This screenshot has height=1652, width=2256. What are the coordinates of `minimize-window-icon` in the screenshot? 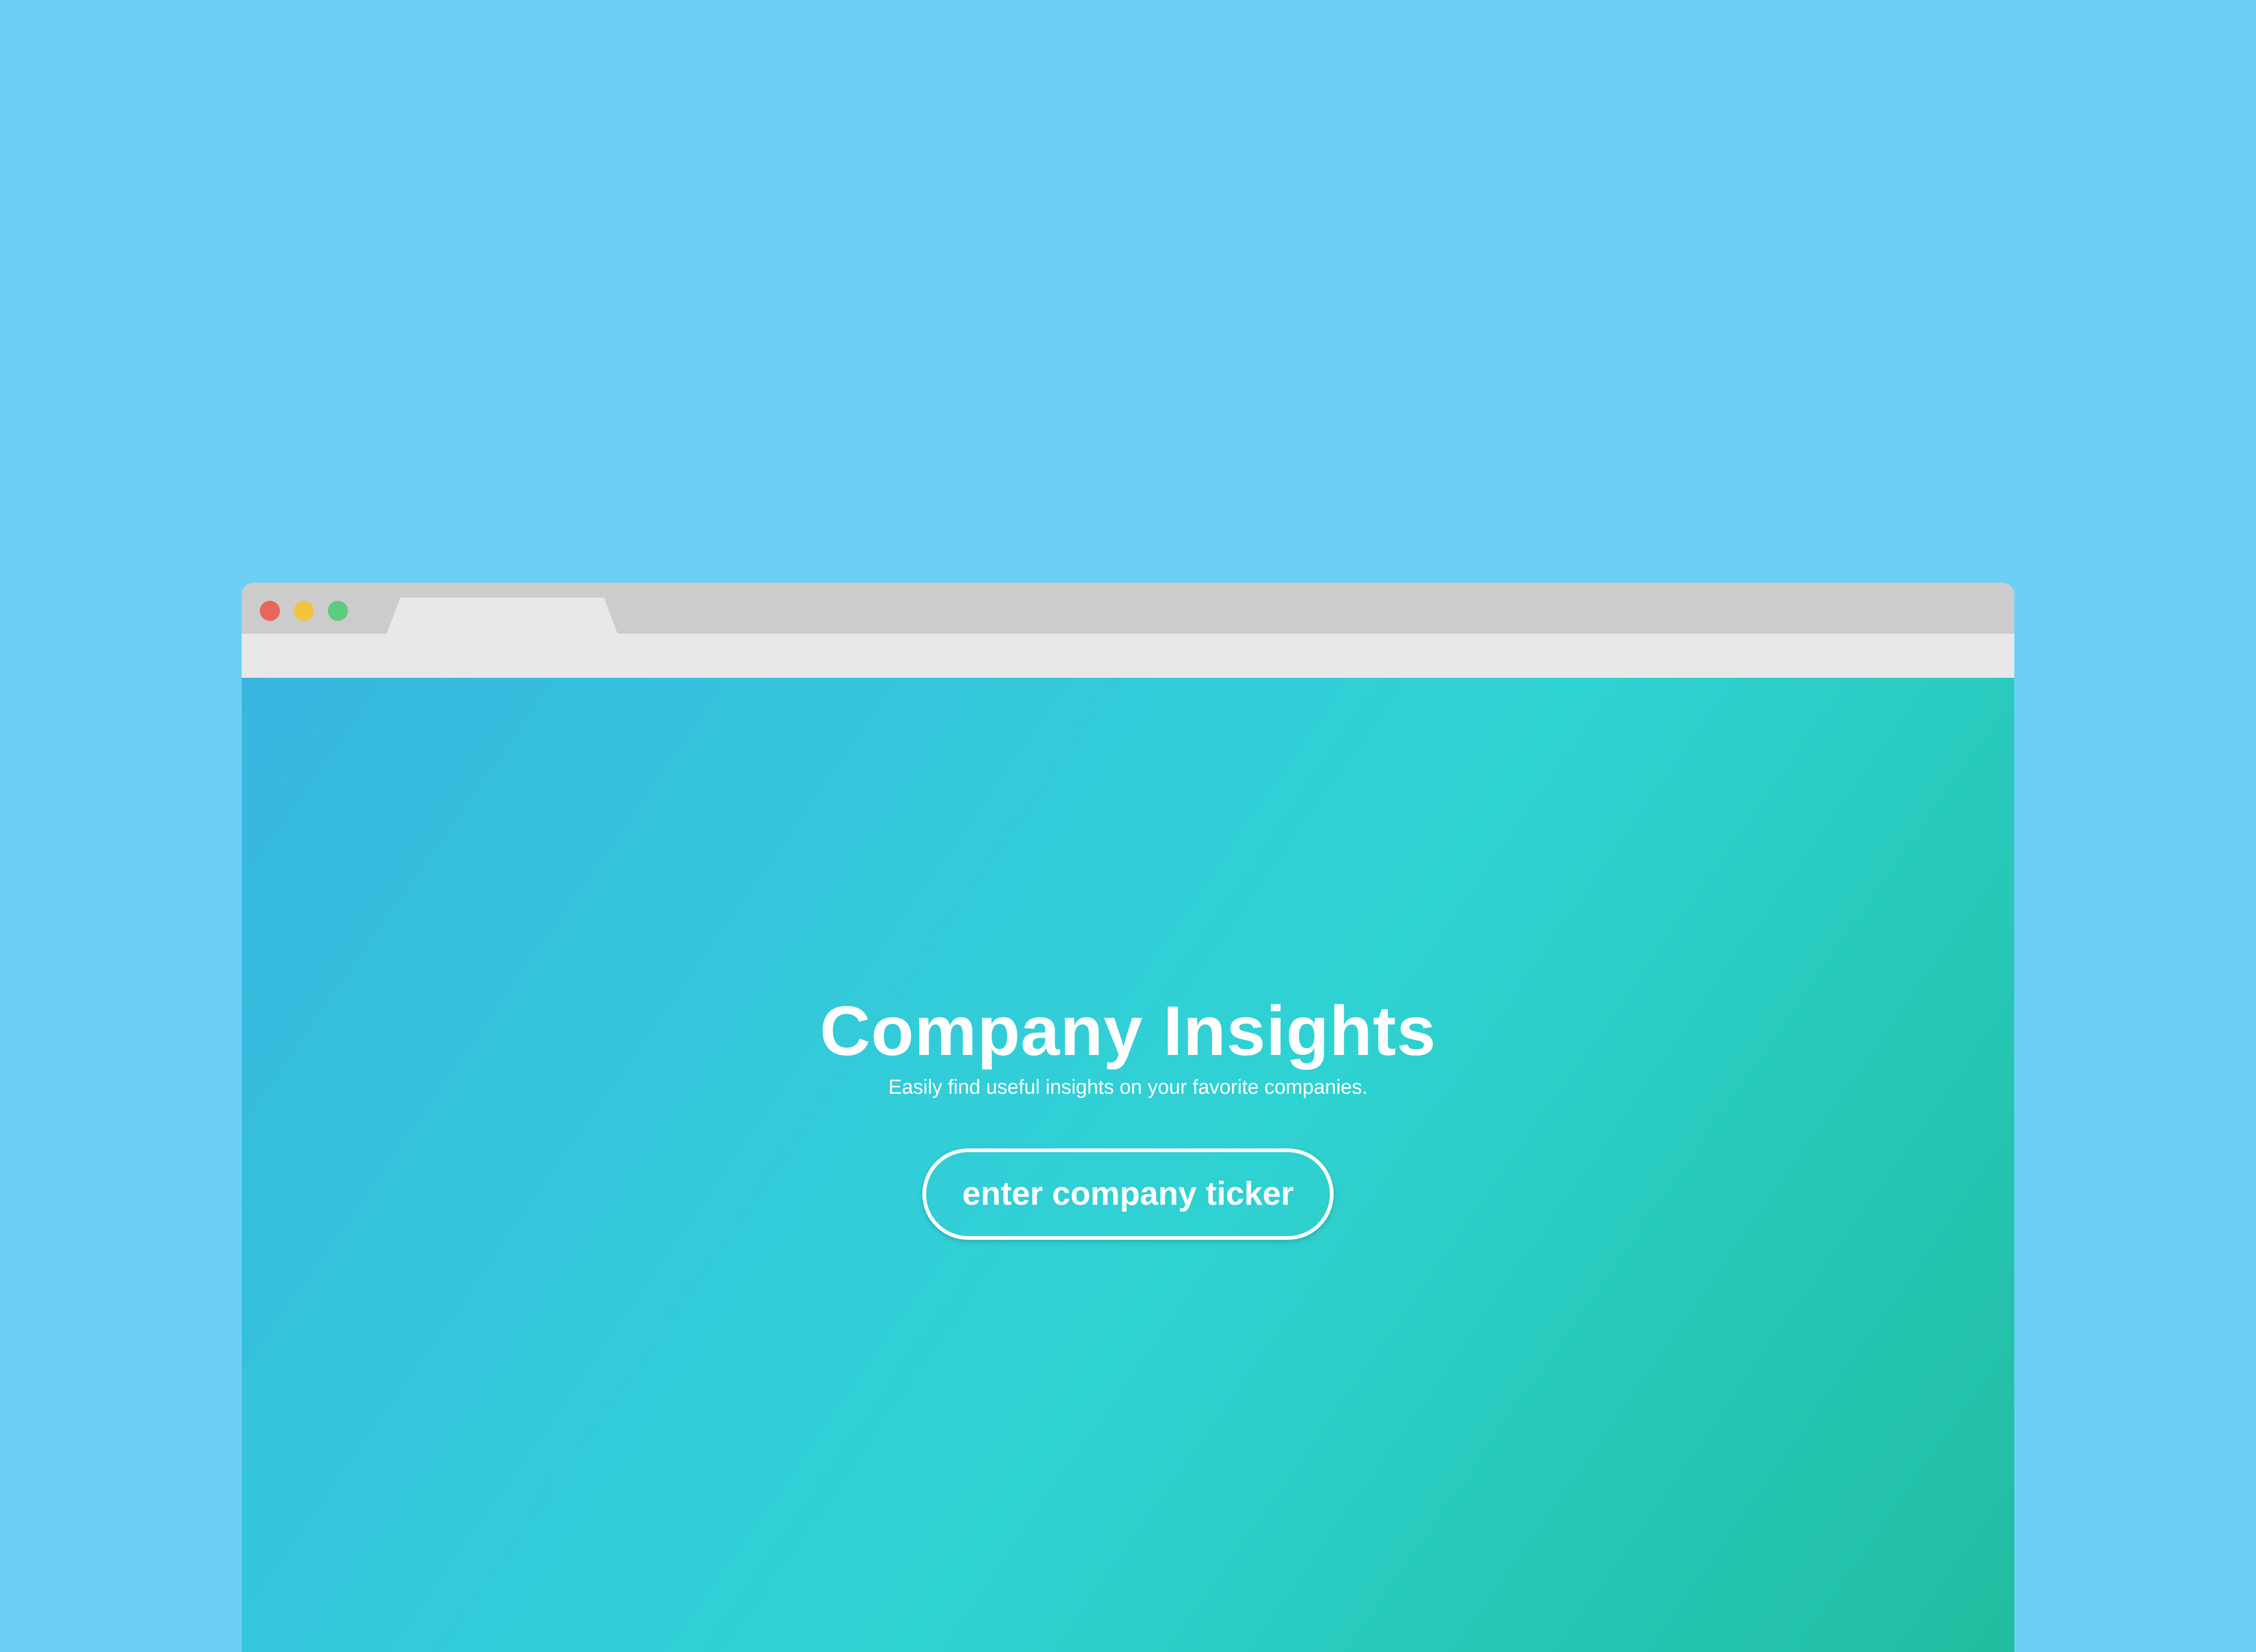 It's located at (304, 611).